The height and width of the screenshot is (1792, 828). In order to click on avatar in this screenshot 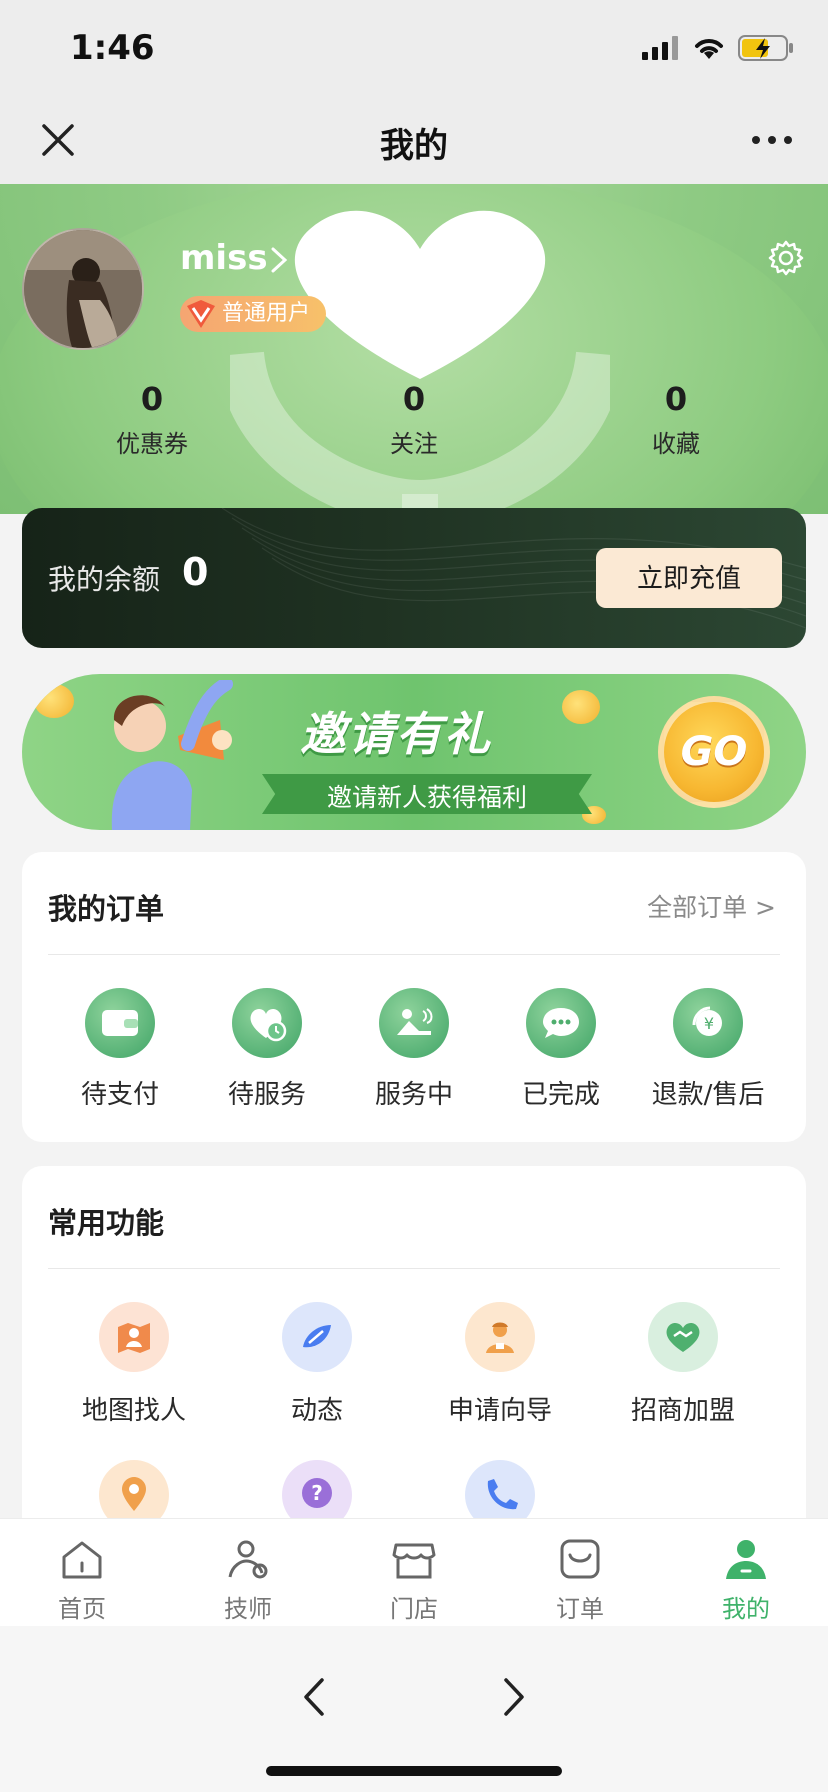, I will do `click(83, 289)`.